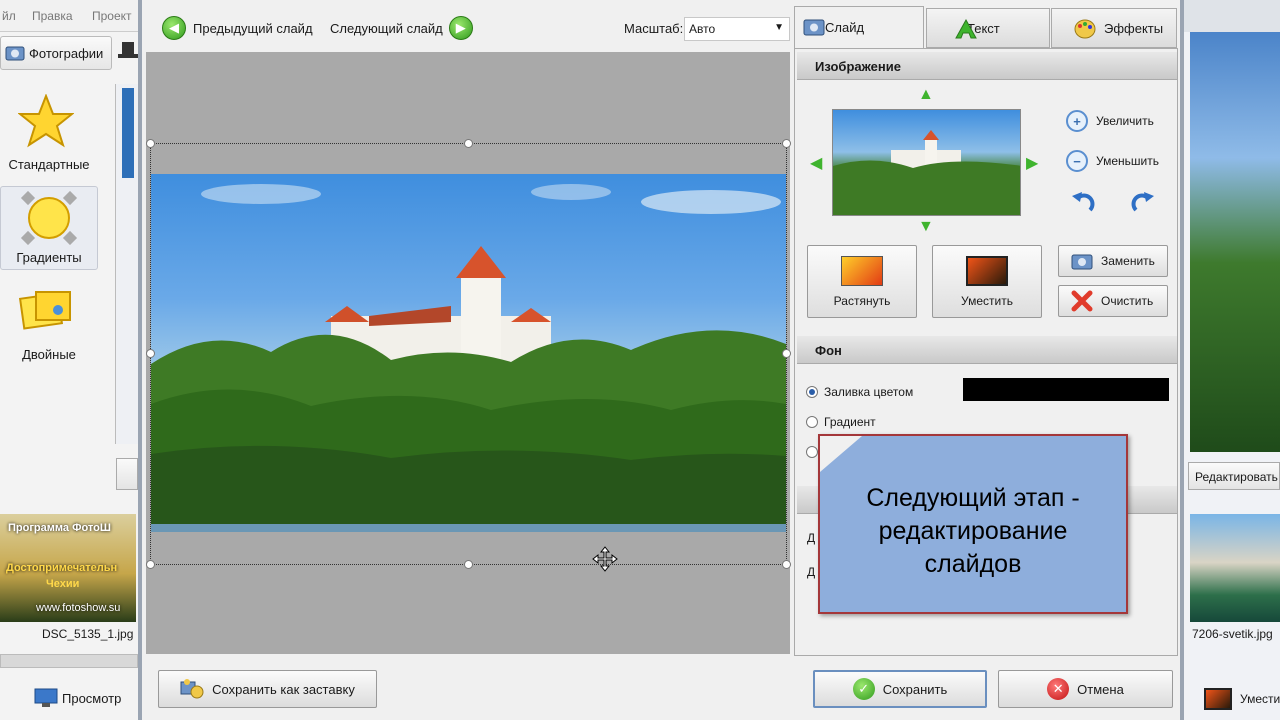  Describe the element at coordinates (127, 264) in the screenshot. I see `background-list-edge` at that location.